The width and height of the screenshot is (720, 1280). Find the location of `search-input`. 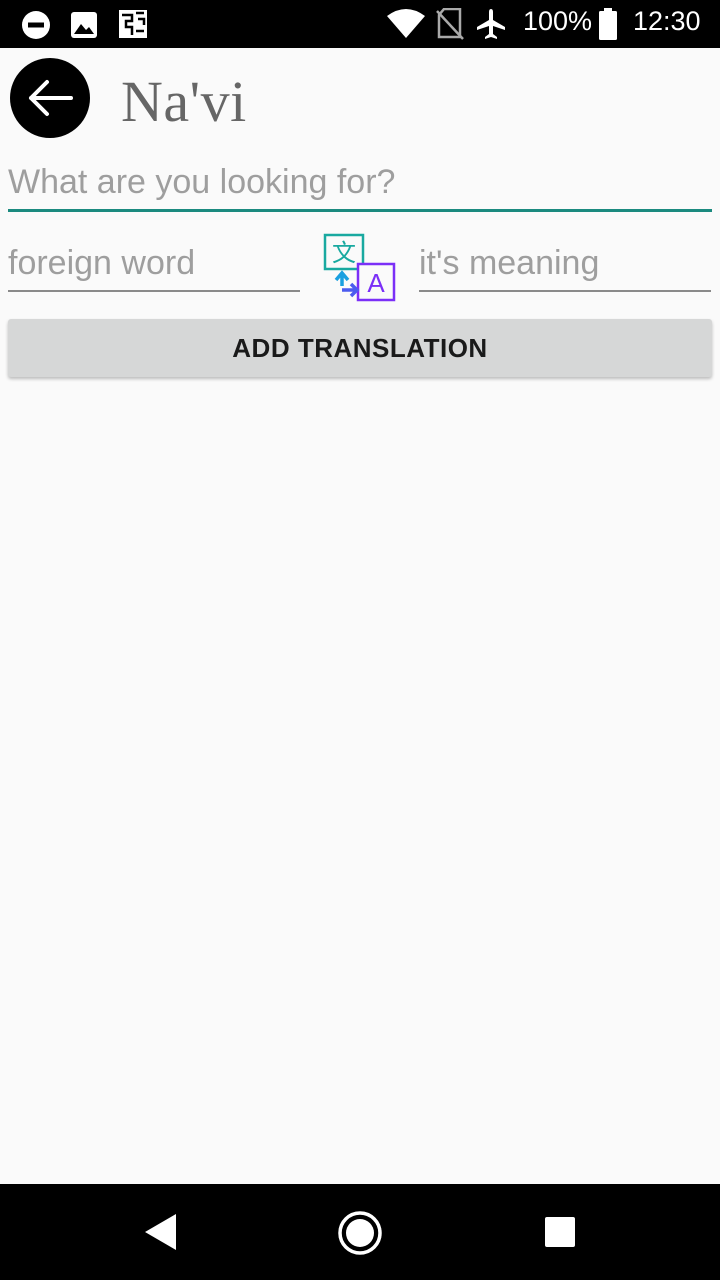

search-input is located at coordinates (360, 184).